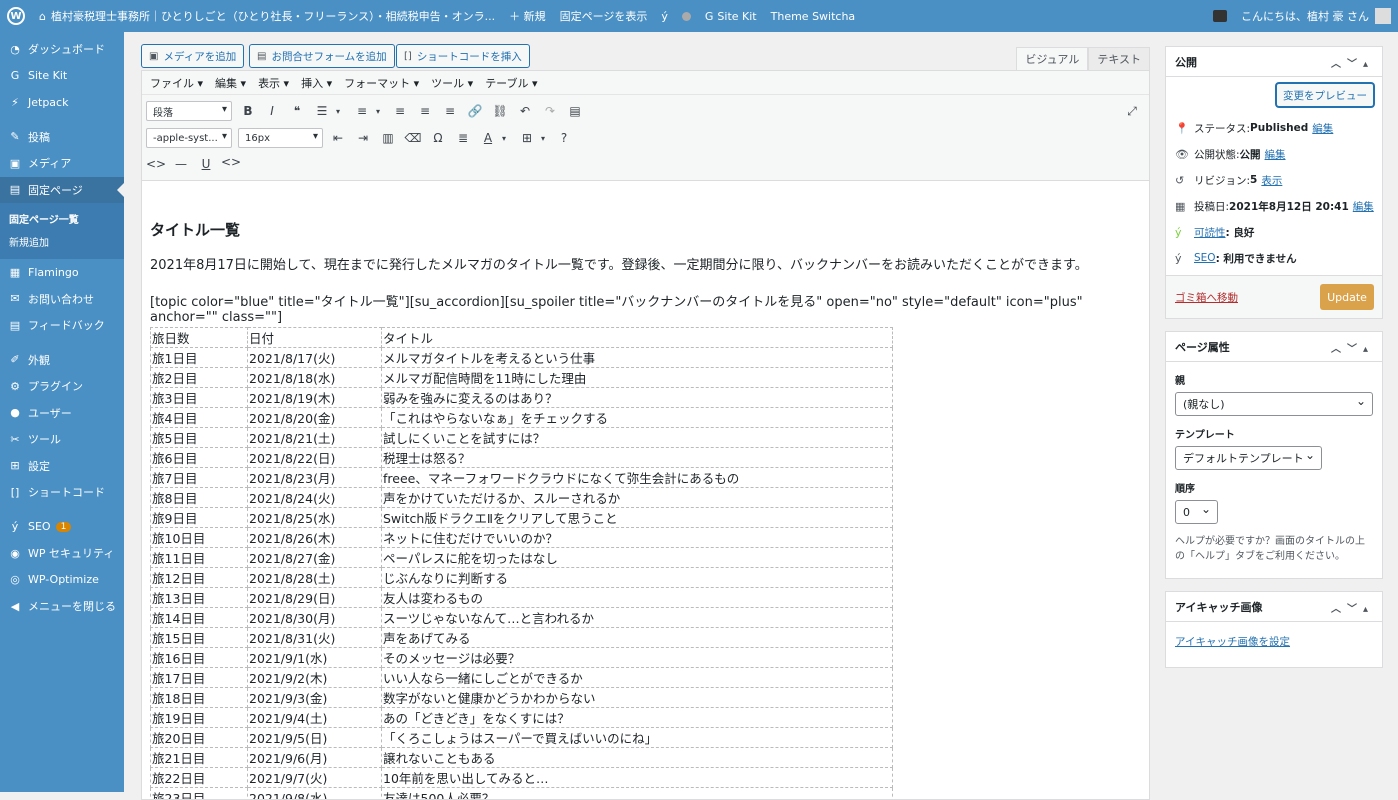 Image resolution: width=1398 pixels, height=800 pixels. What do you see at coordinates (527, 16) in the screenshot?
I see `new-content-link: ＋ 新規` at bounding box center [527, 16].